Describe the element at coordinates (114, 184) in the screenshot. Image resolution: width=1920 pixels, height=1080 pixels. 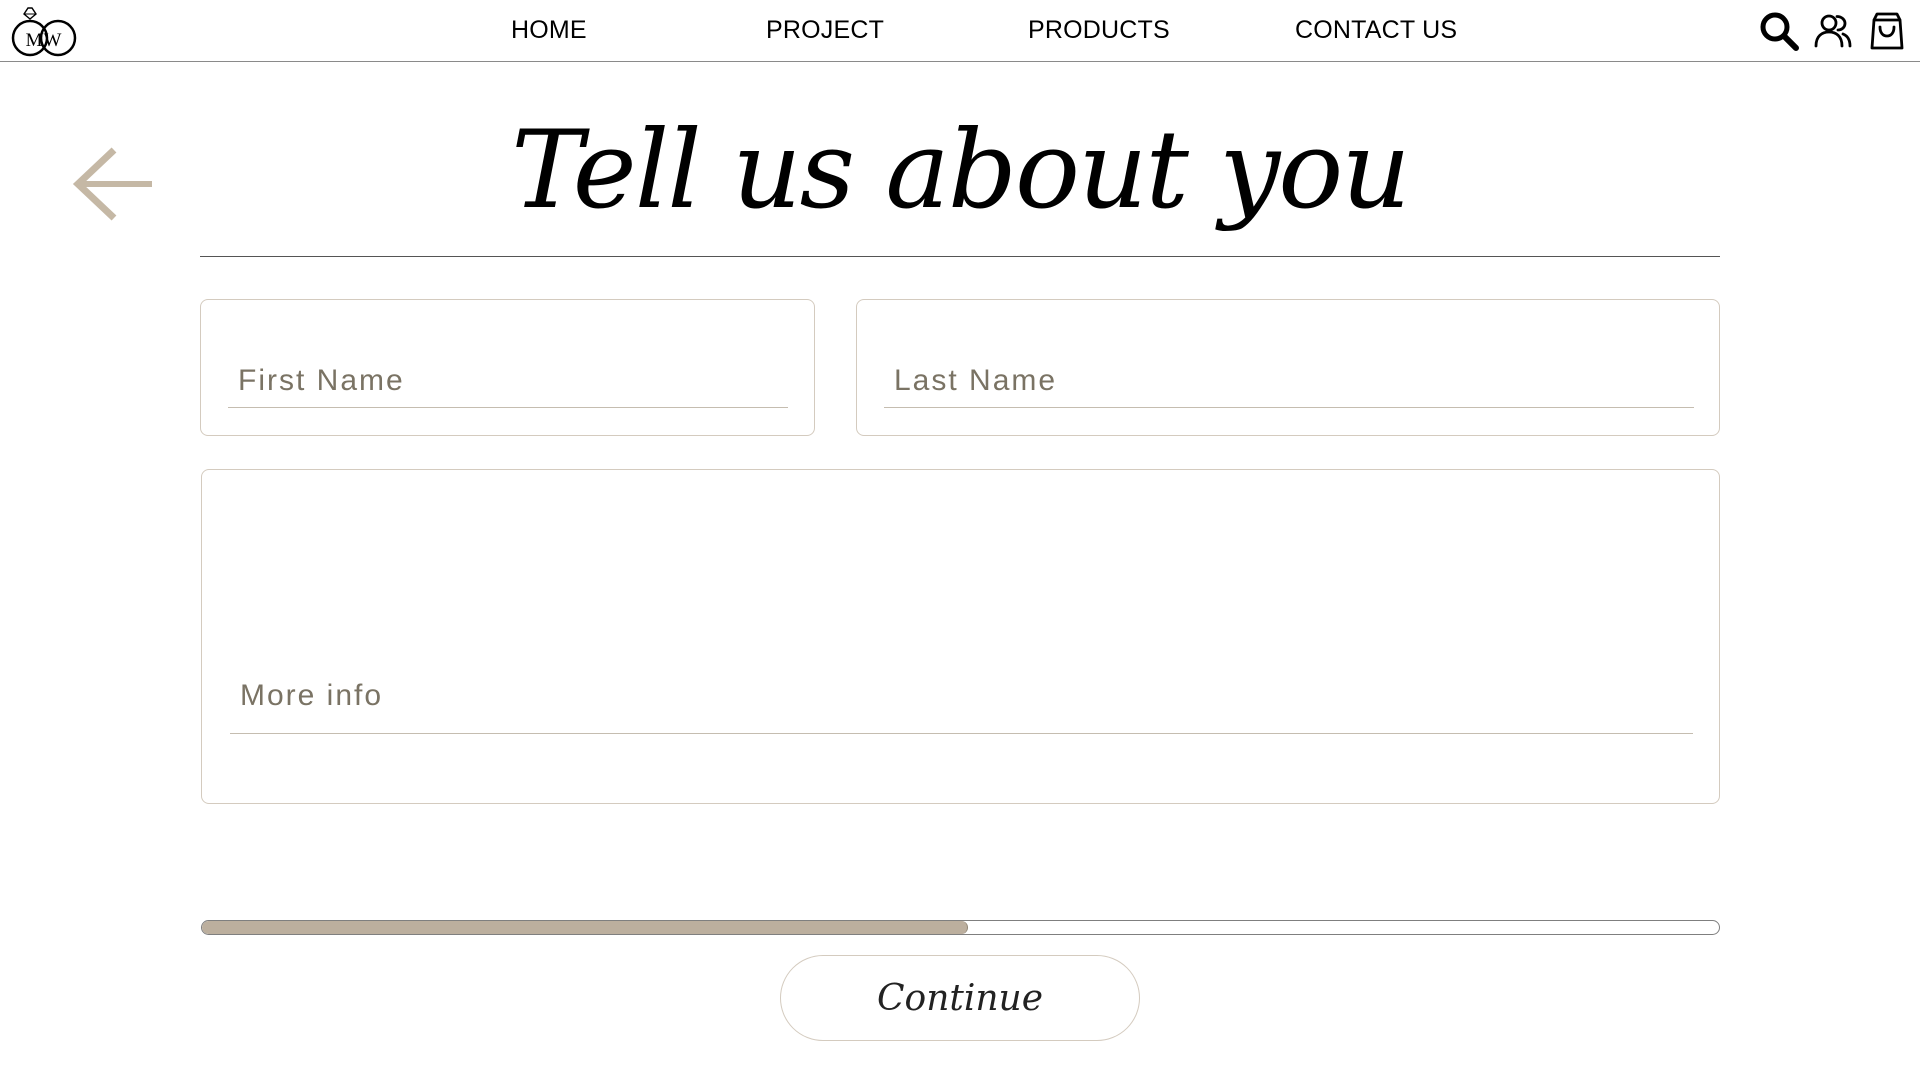
I see `back-arrow-icon` at that location.